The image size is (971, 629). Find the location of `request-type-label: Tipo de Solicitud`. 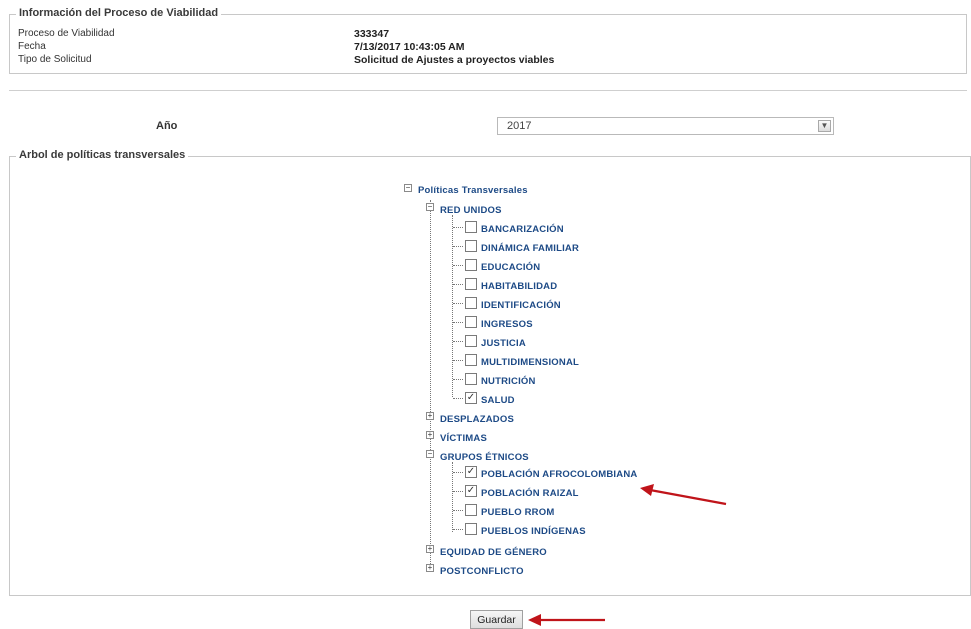

request-type-label: Tipo de Solicitud is located at coordinates (55, 59).